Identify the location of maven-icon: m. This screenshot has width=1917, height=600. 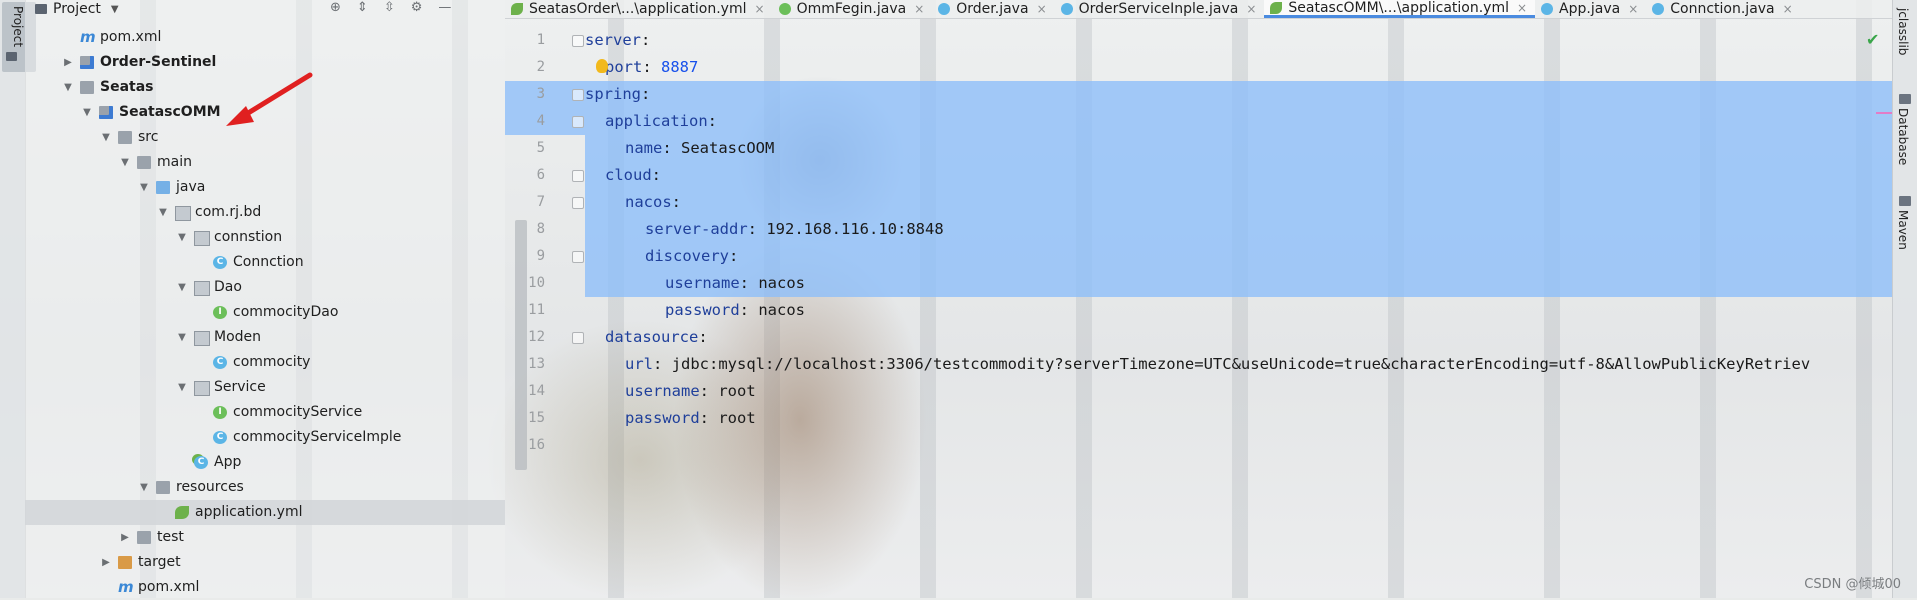
(126, 587).